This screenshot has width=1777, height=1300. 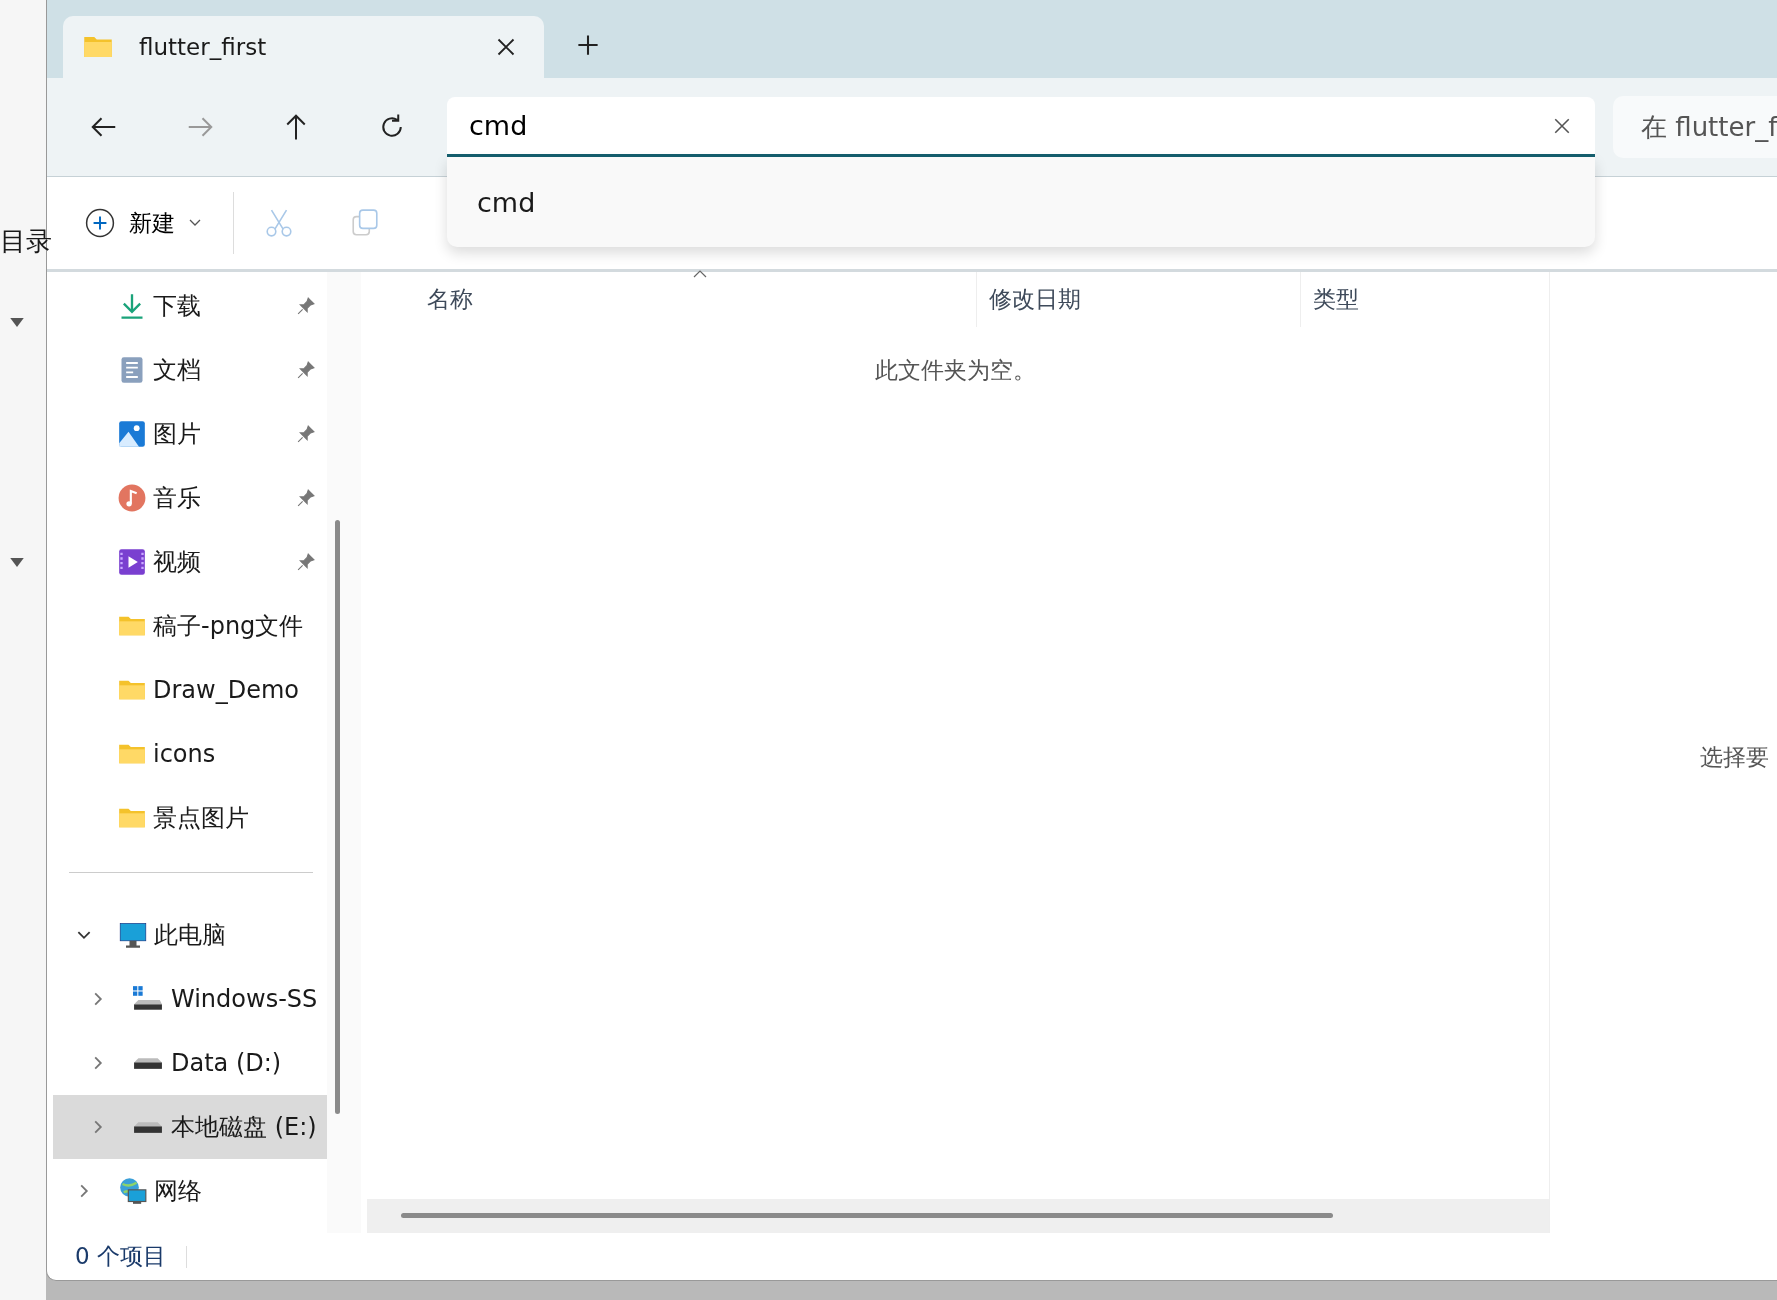 What do you see at coordinates (187, 690) in the screenshot?
I see `sidebar-item: Draw_Demo` at bounding box center [187, 690].